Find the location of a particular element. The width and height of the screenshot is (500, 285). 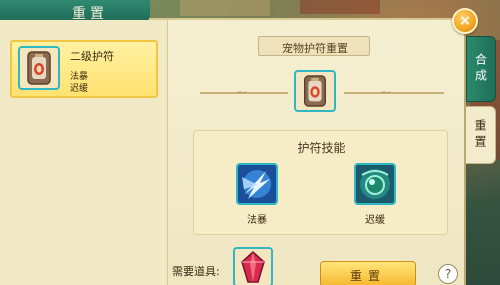

close-button: × is located at coordinates (465, 21).